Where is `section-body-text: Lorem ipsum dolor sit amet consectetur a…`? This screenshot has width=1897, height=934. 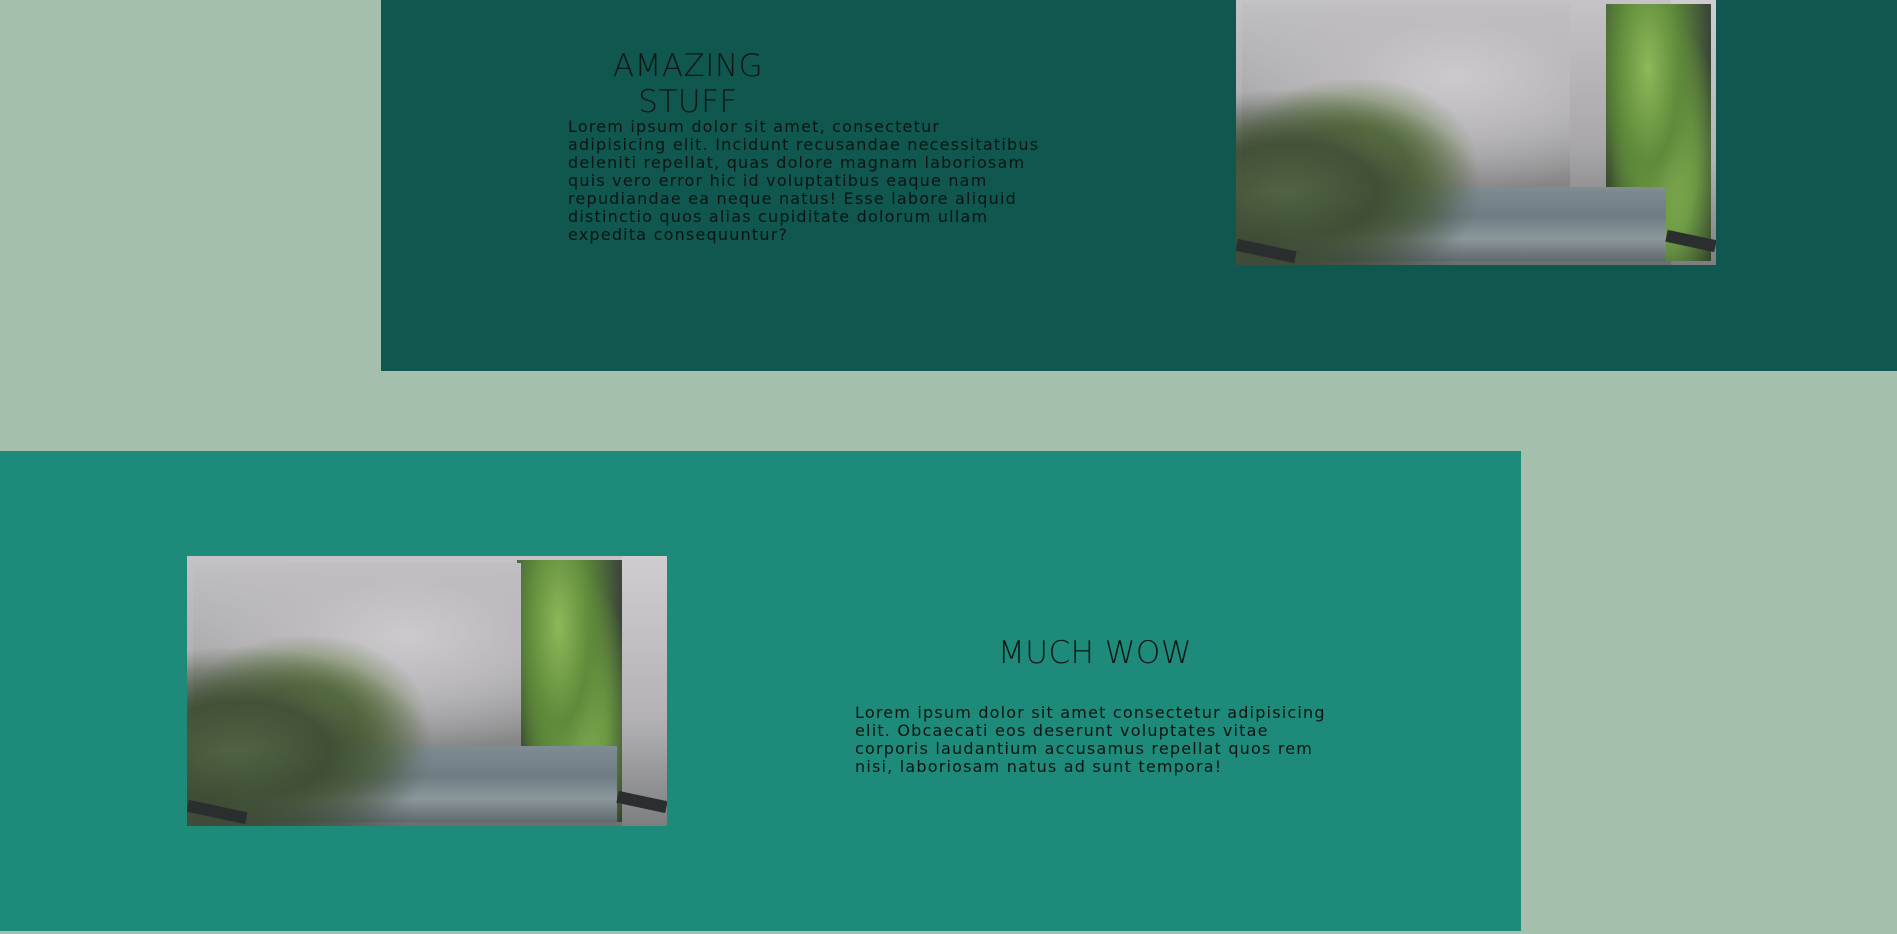 section-body-text: Lorem ipsum dolor sit amet consectetur a… is located at coordinates (1090, 739).